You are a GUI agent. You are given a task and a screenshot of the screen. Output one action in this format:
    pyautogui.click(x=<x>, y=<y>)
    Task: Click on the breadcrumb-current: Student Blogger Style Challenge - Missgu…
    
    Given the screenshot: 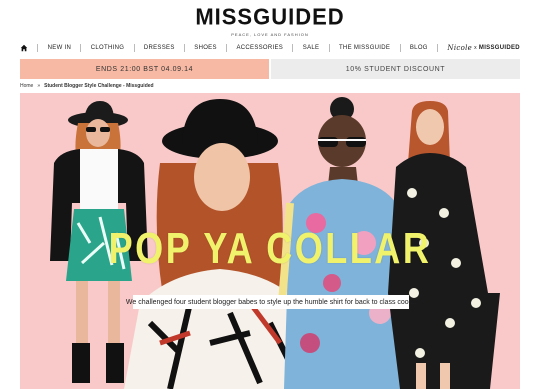 What is the action you would take?
    pyautogui.click(x=99, y=86)
    